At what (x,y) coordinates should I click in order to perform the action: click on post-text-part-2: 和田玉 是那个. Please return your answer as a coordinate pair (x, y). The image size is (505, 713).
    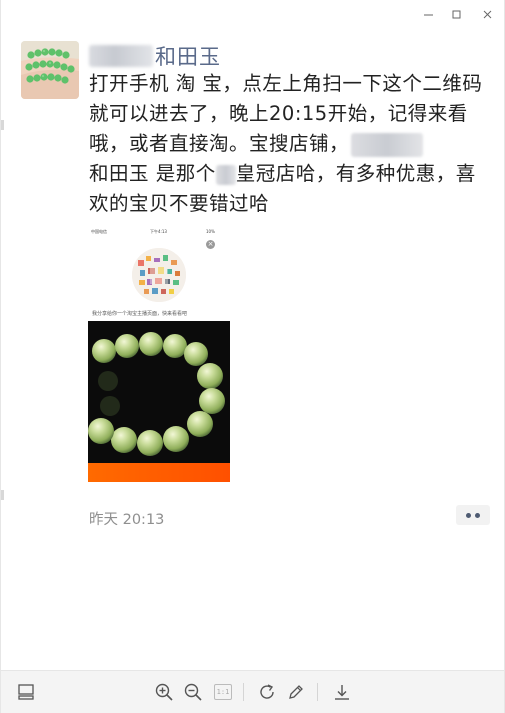
    Looking at the image, I should click on (152, 173).